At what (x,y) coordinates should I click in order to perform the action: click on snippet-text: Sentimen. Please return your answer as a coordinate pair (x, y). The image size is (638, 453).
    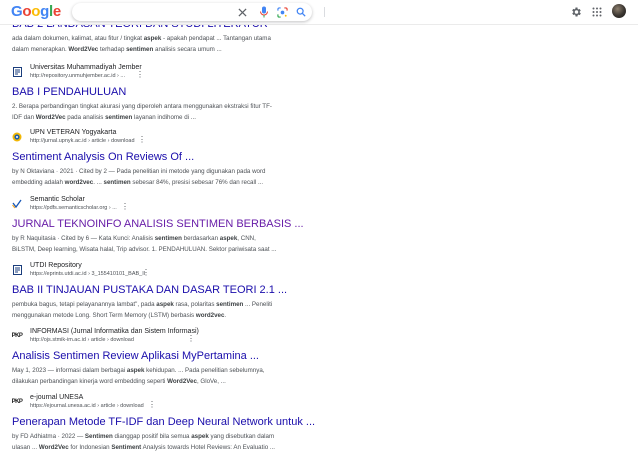
    Looking at the image, I should click on (99, 436).